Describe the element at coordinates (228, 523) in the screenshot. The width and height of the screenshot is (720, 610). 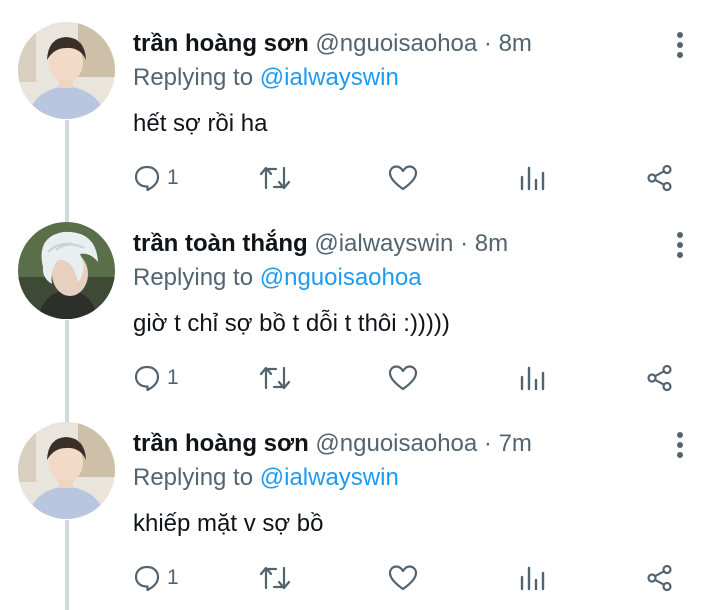
I see `tweet-text: khiếp mặt v sợ bồ` at that location.